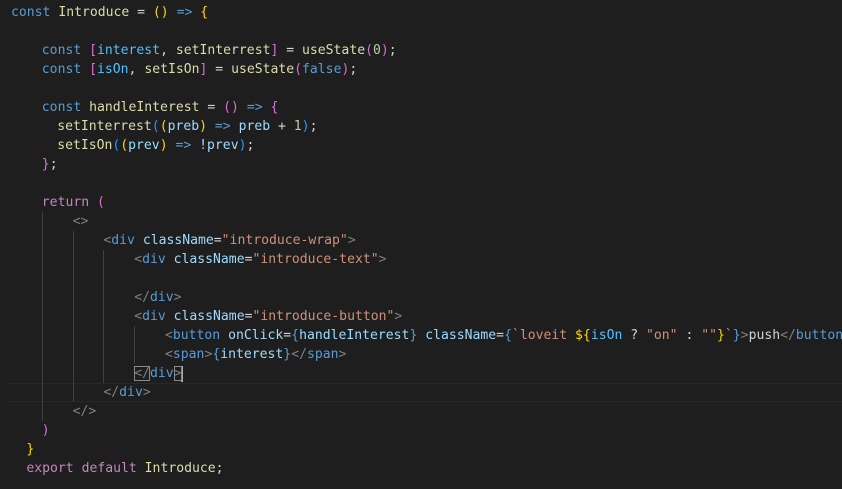  What do you see at coordinates (689, 335) in the screenshot?
I see `code-token: :` at bounding box center [689, 335].